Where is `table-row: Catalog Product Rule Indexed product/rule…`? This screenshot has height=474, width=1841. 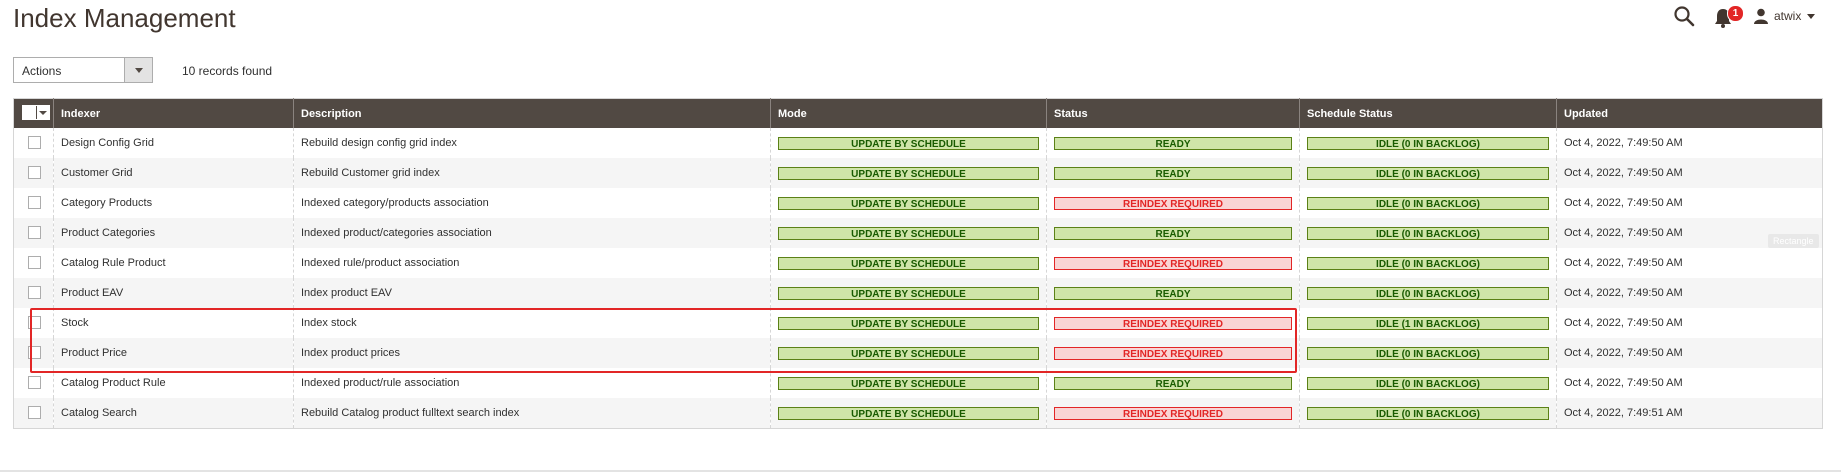 table-row: Catalog Product Rule Indexed product/rule… is located at coordinates (918, 383).